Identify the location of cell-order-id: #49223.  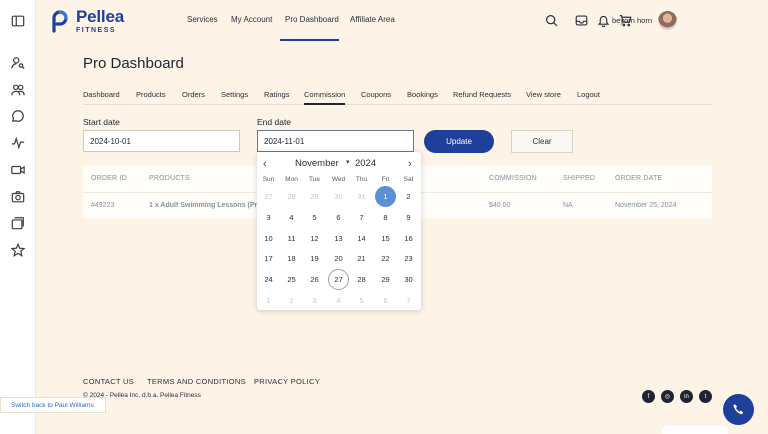
(102, 205).